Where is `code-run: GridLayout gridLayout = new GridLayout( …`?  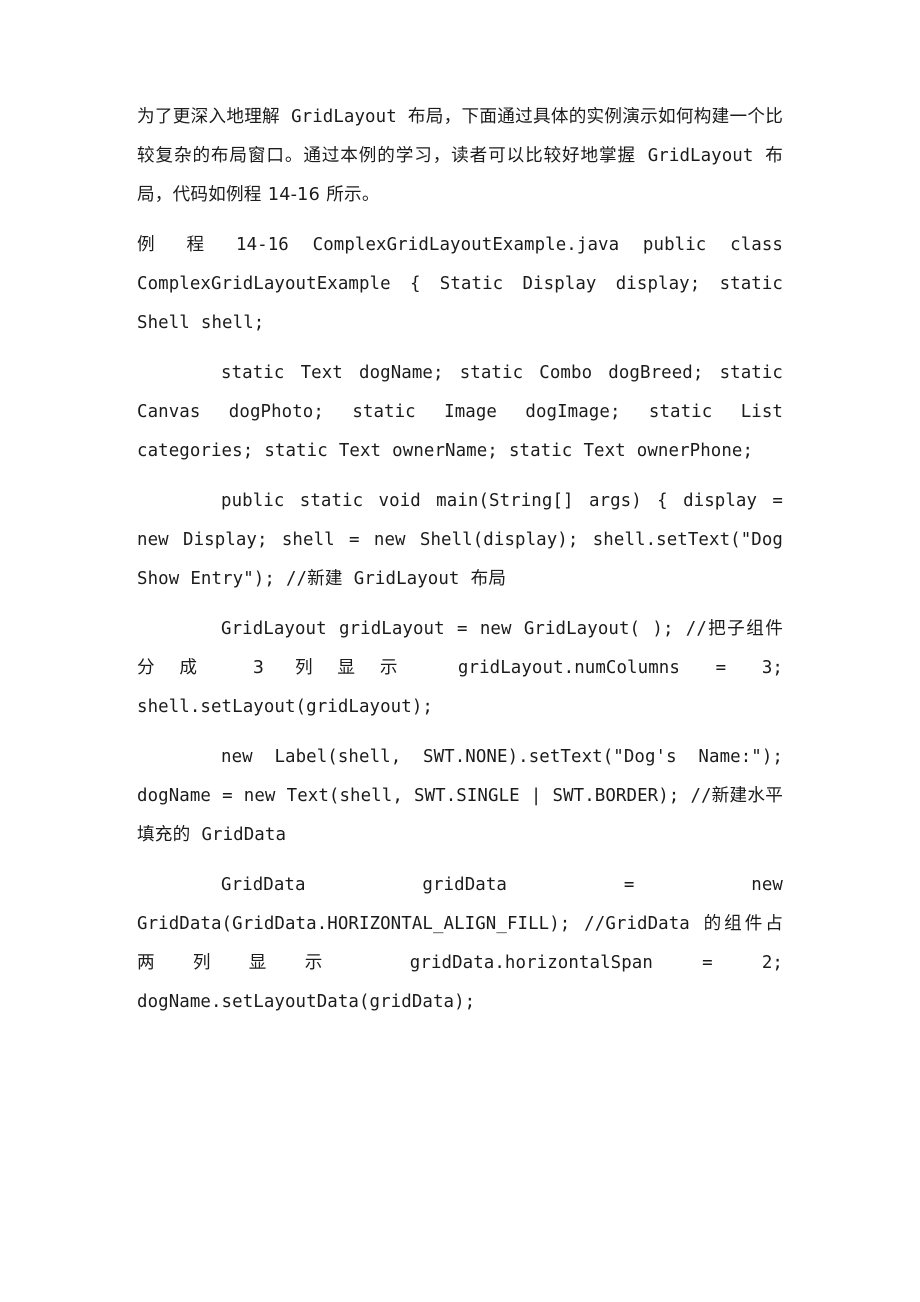 code-run: GridLayout gridLayout = new GridLayout( … is located at coordinates (464, 629).